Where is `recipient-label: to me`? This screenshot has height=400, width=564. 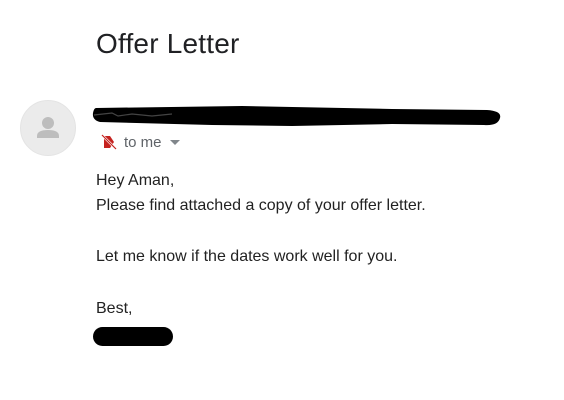
recipient-label: to me is located at coordinates (143, 142).